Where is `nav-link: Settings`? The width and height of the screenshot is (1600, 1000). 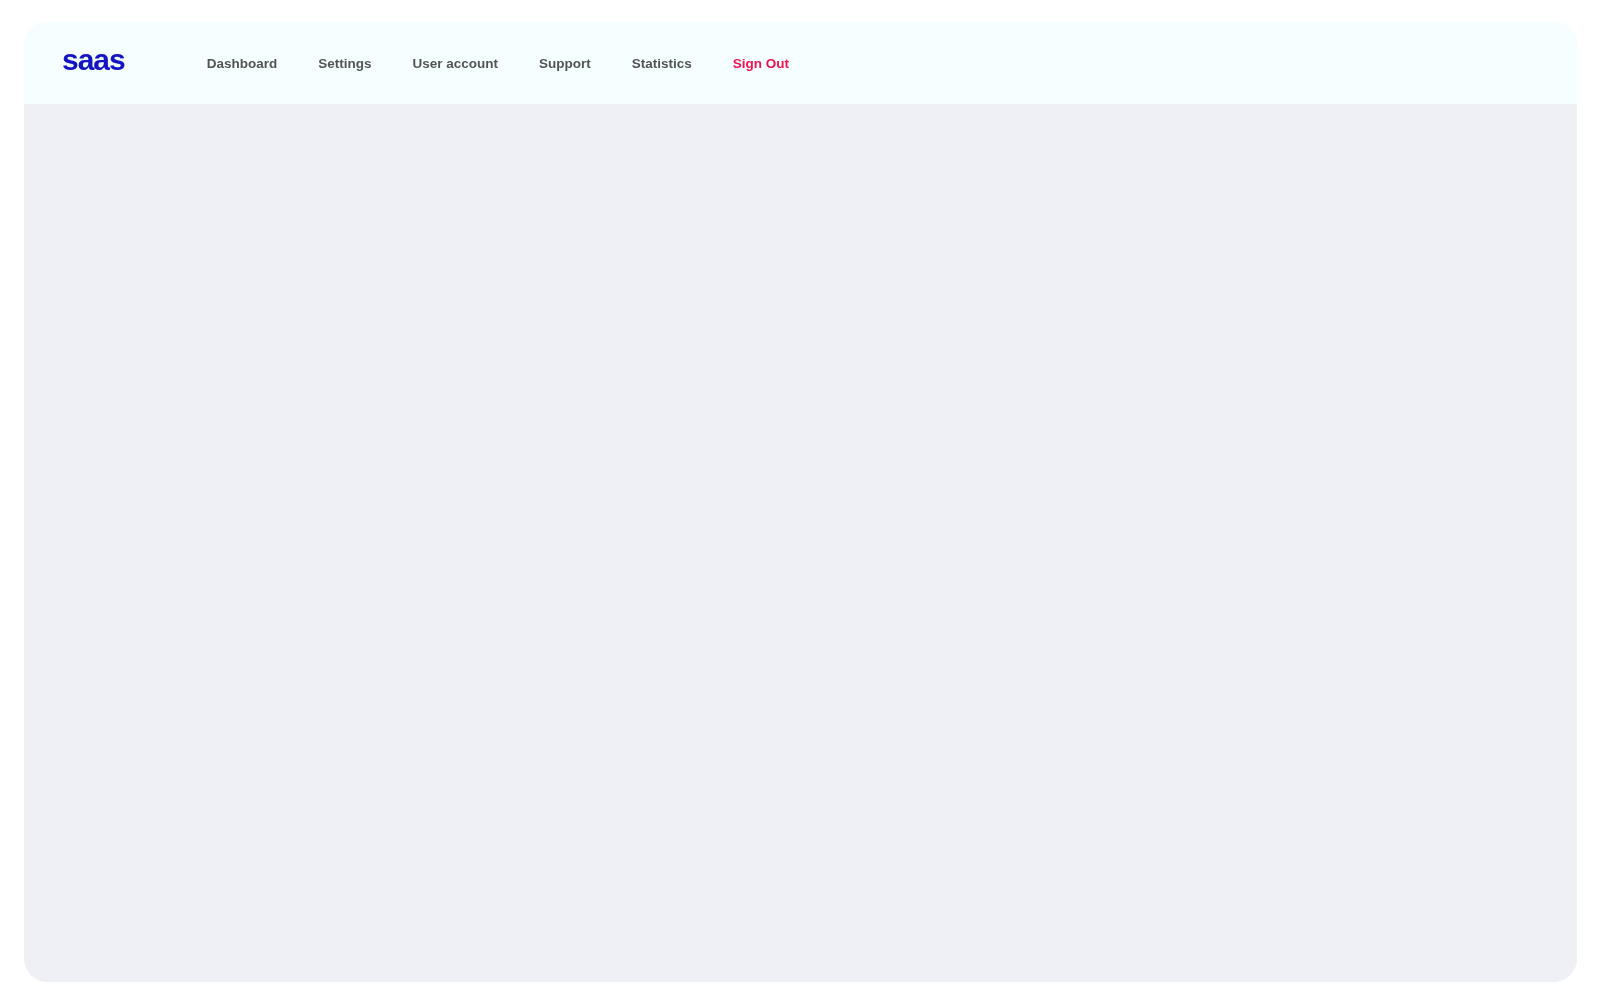
nav-link: Settings is located at coordinates (345, 63).